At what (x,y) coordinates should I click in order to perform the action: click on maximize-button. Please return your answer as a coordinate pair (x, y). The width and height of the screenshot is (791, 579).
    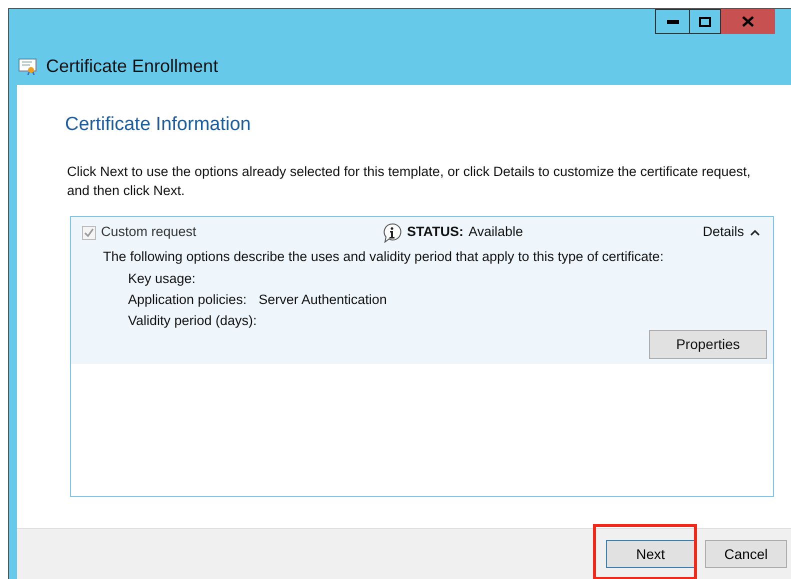
    Looking at the image, I should click on (705, 21).